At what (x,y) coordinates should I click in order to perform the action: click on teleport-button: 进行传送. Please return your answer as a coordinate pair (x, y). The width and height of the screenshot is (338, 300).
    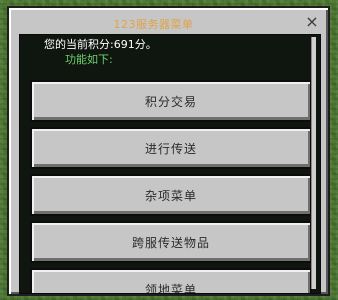
    Looking at the image, I should click on (171, 148).